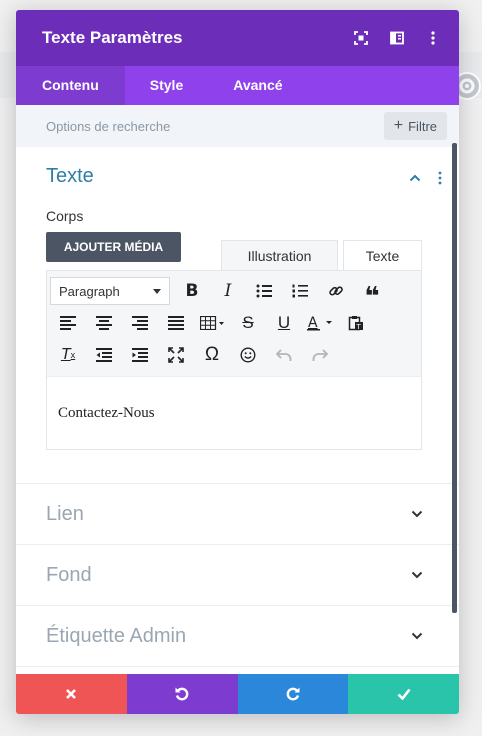  What do you see at coordinates (382, 255) in the screenshot?
I see `editor-tab-texte: Texte` at bounding box center [382, 255].